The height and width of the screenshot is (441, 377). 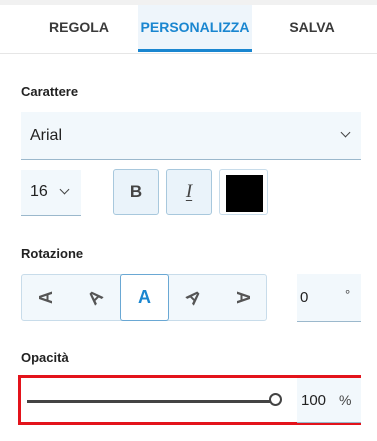 What do you see at coordinates (45, 357) in the screenshot?
I see `opacity-section-label: Opacità` at bounding box center [45, 357].